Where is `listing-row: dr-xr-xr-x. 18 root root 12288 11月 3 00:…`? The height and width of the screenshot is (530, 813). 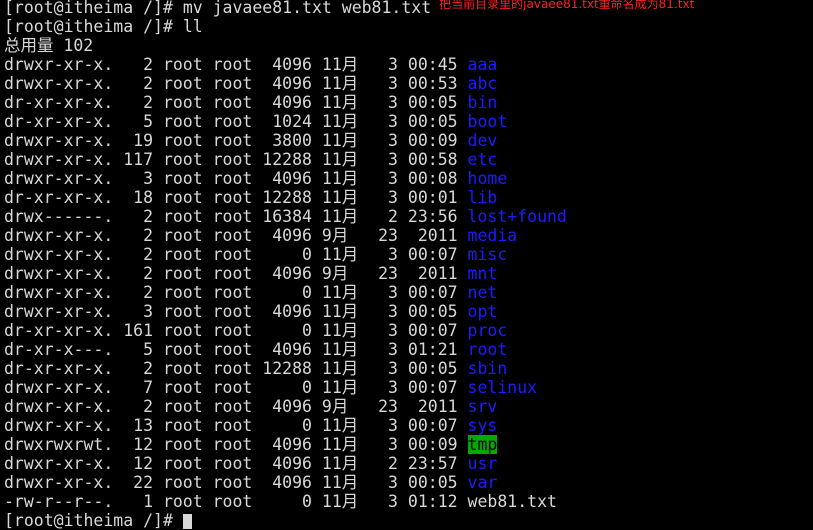
listing-row: dr-xr-xr-x. 18 root root 12288 11月 3 00:… is located at coordinates (408, 197).